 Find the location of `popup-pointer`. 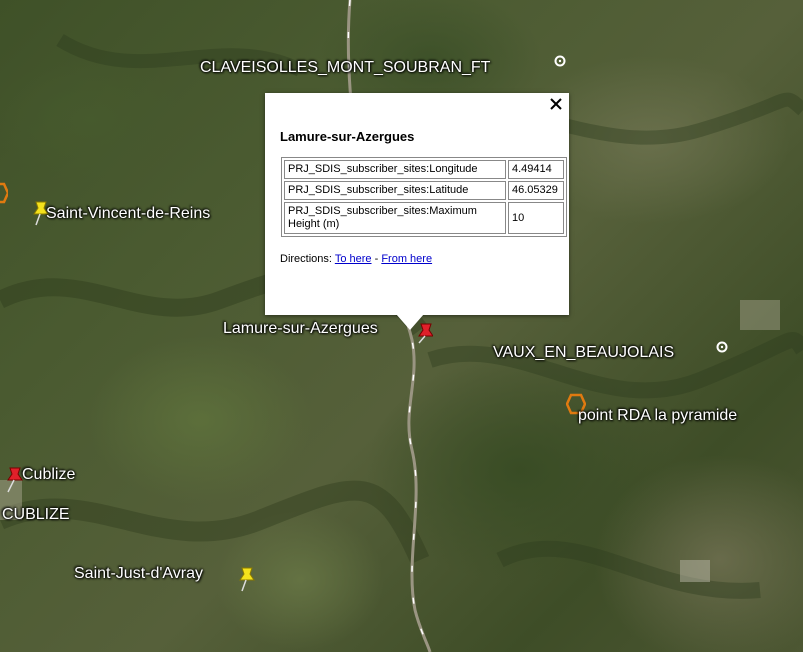

popup-pointer is located at coordinates (410, 322).